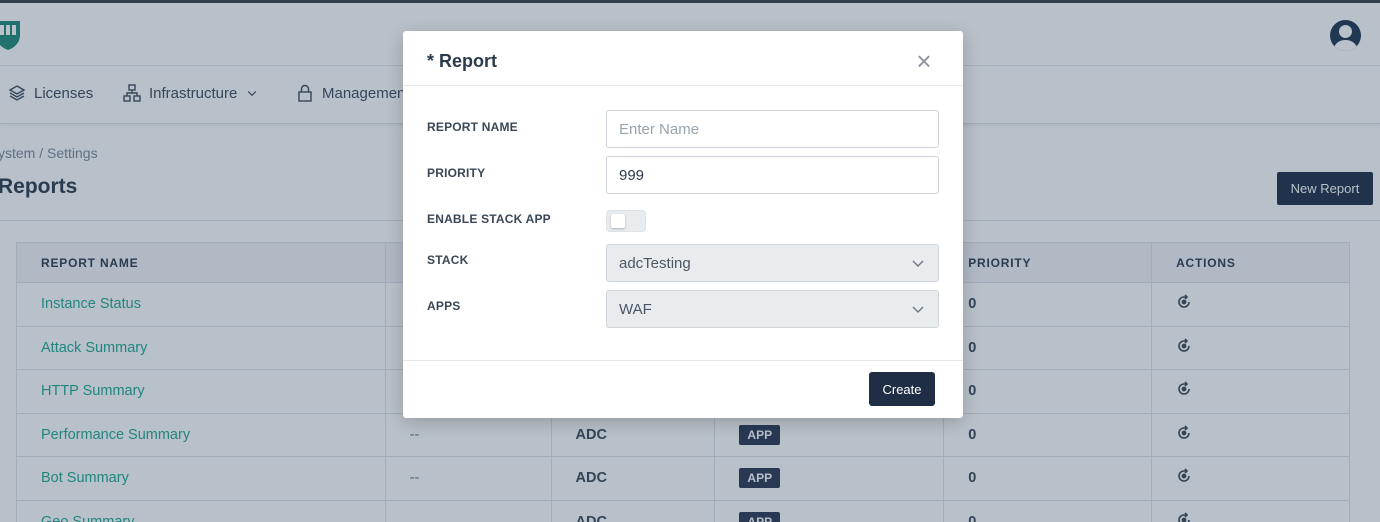 This screenshot has height=522, width=1380. What do you see at coordinates (772, 175) in the screenshot?
I see `priority-input` at bounding box center [772, 175].